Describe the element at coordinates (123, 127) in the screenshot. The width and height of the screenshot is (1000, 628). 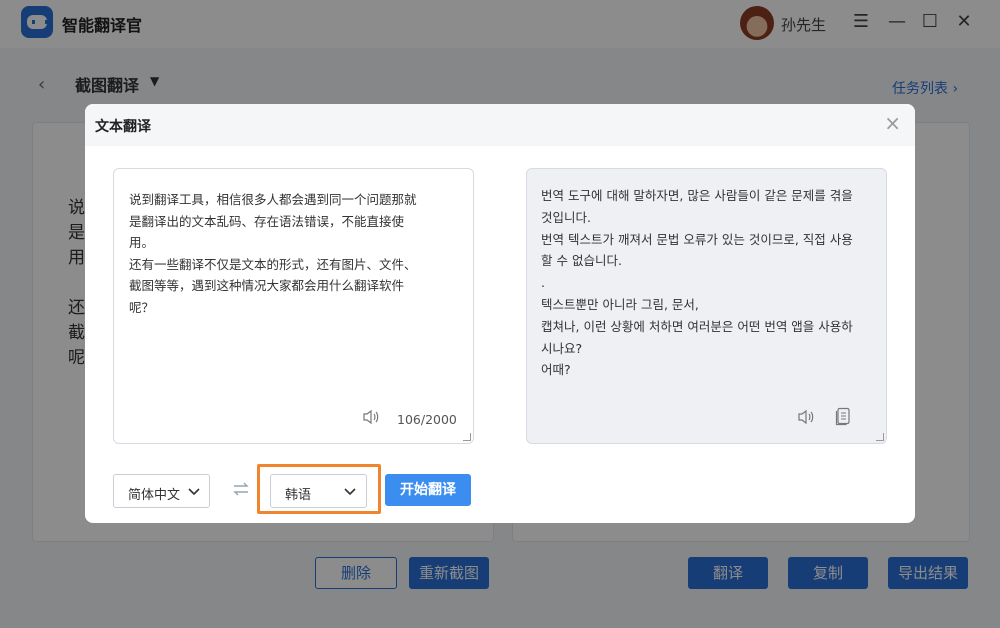
I see `dialog-title: 文本翻译` at that location.